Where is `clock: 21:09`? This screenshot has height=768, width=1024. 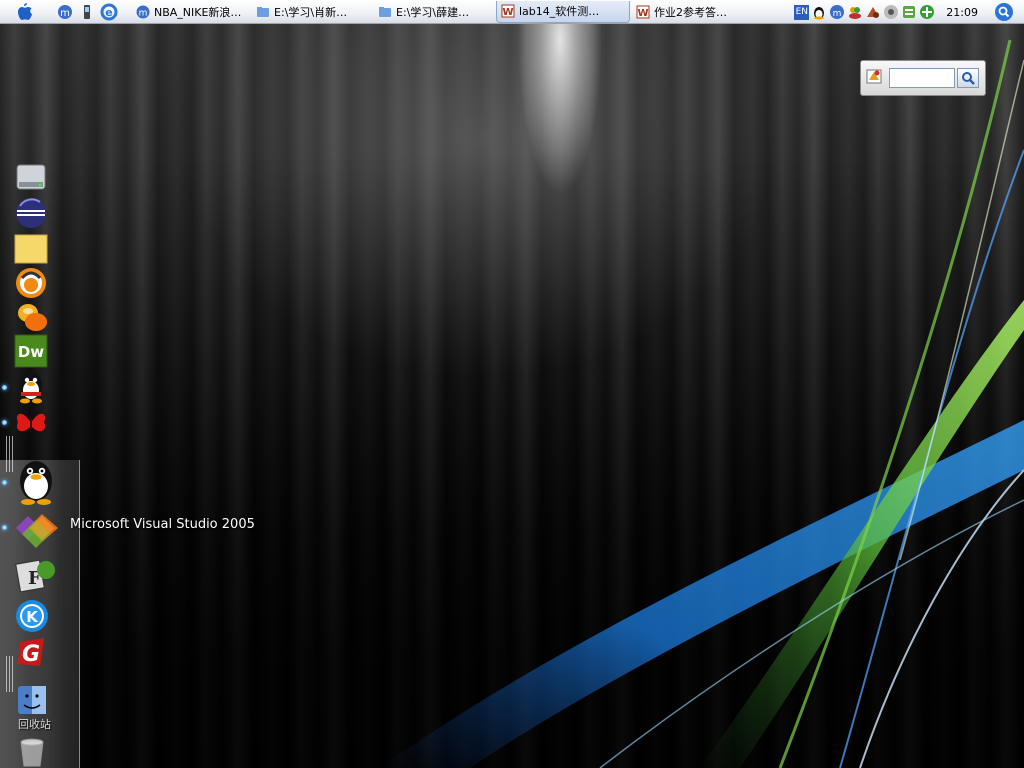 clock: 21:09 is located at coordinates (962, 12).